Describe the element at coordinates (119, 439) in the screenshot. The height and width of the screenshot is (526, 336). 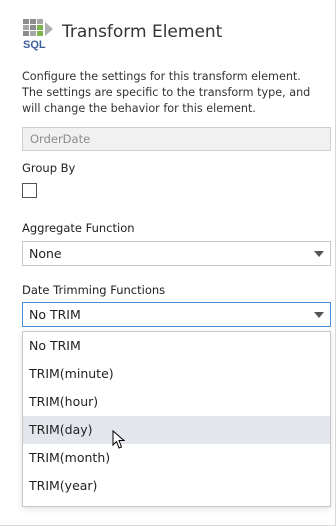
I see `mouse-pointer-icon` at that location.